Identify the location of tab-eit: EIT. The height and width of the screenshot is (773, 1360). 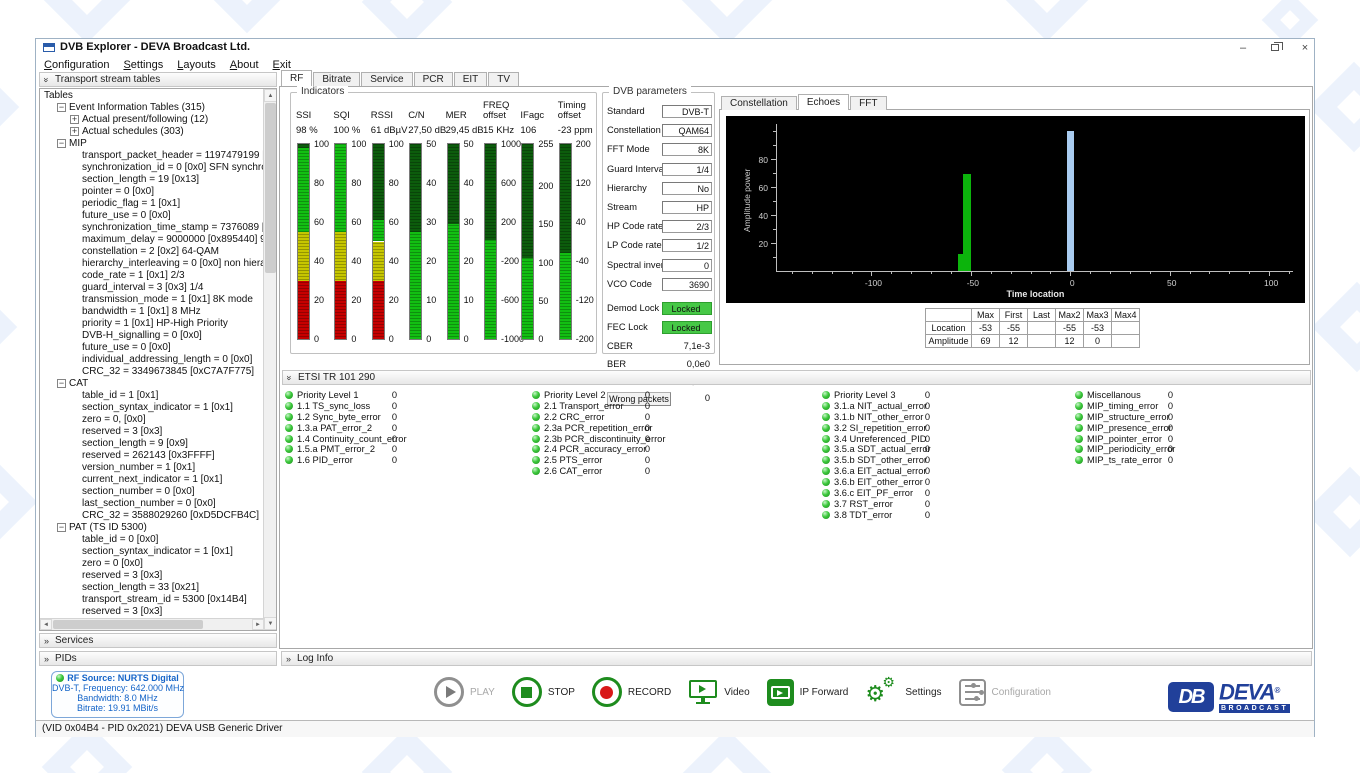
(470, 79).